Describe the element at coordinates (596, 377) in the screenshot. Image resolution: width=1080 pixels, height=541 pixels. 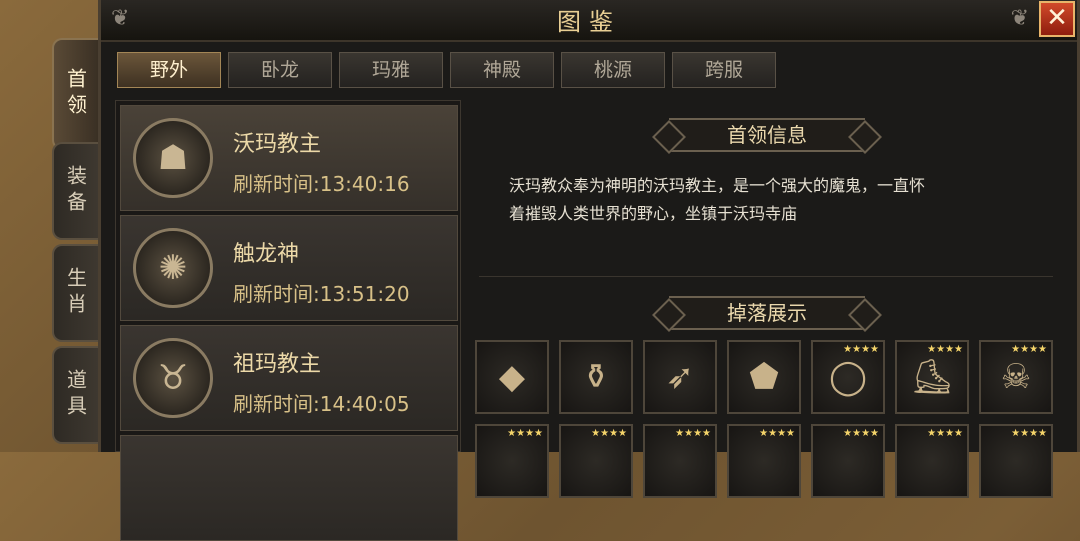
I see `potion-icon: ⚱` at that location.